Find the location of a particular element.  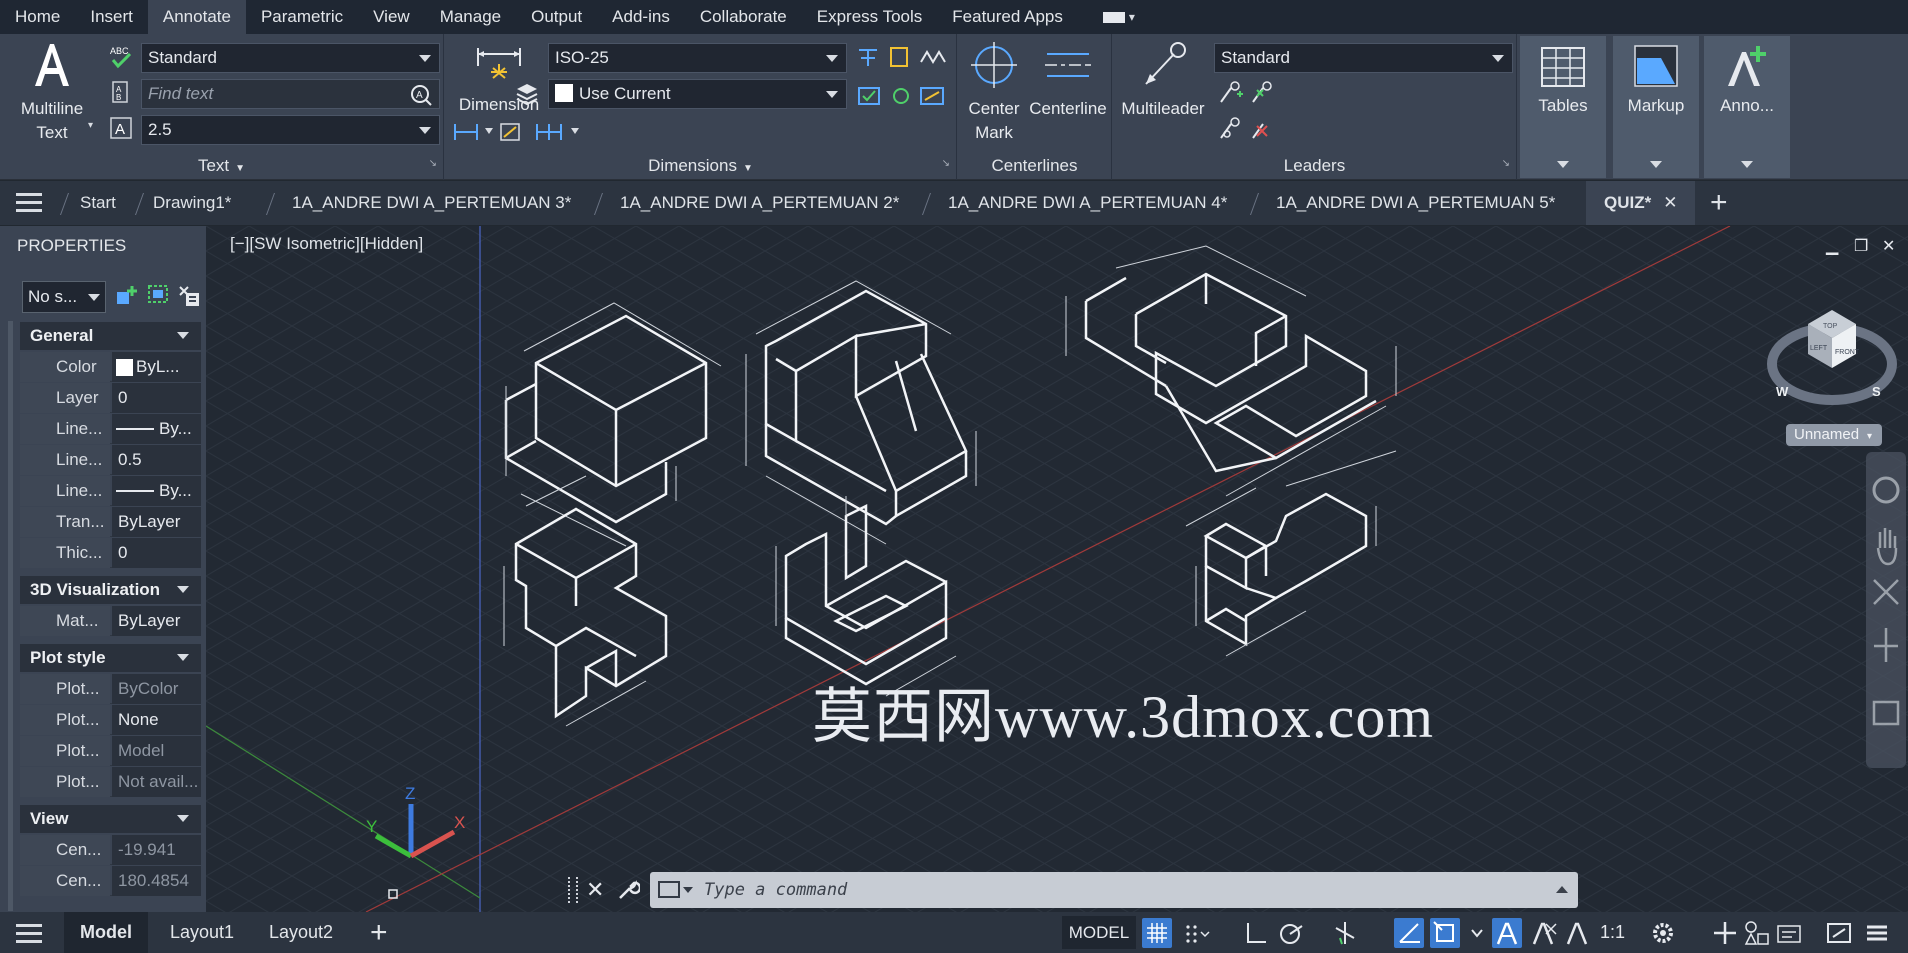

prop-row-linetype-scale: Line... 0.5 is located at coordinates (110, 460).